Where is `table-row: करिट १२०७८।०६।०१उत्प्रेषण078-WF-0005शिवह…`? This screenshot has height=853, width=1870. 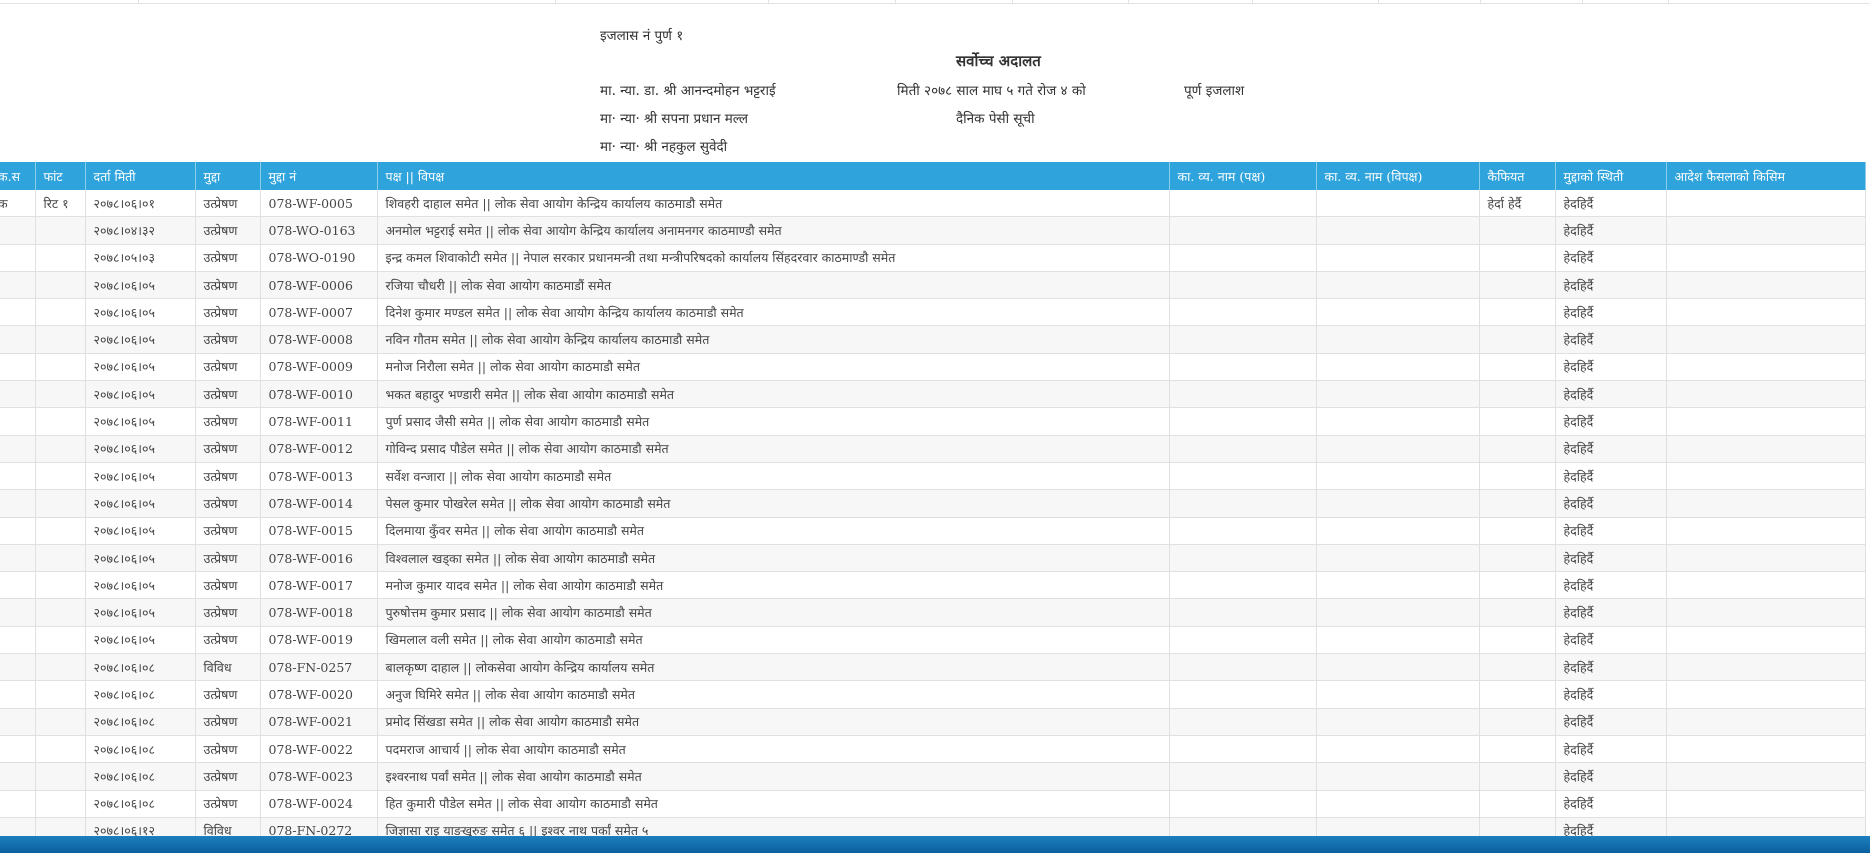 table-row: करिट १२०७८।०६।०१उत्प्रेषण078-WF-0005शिवह… is located at coordinates (933, 204).